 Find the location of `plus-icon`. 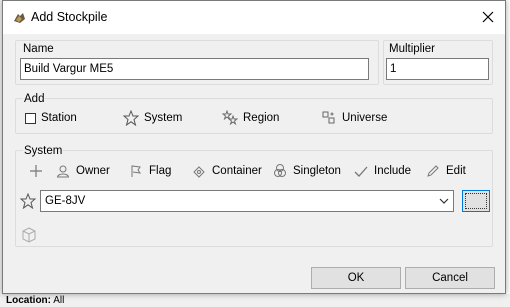

plus-icon is located at coordinates (36, 171).